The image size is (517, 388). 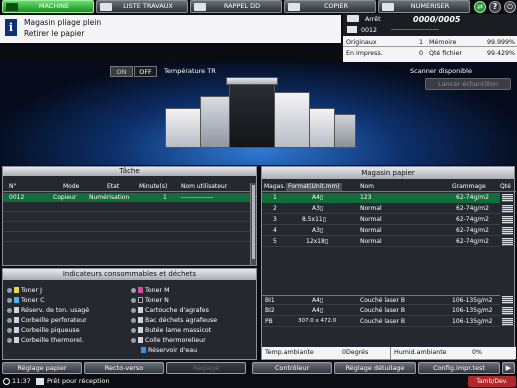 What do you see at coordinates (43, 330) in the screenshot?
I see `consumable-staple-bin: Corbeille piqueuse` at bounding box center [43, 330].